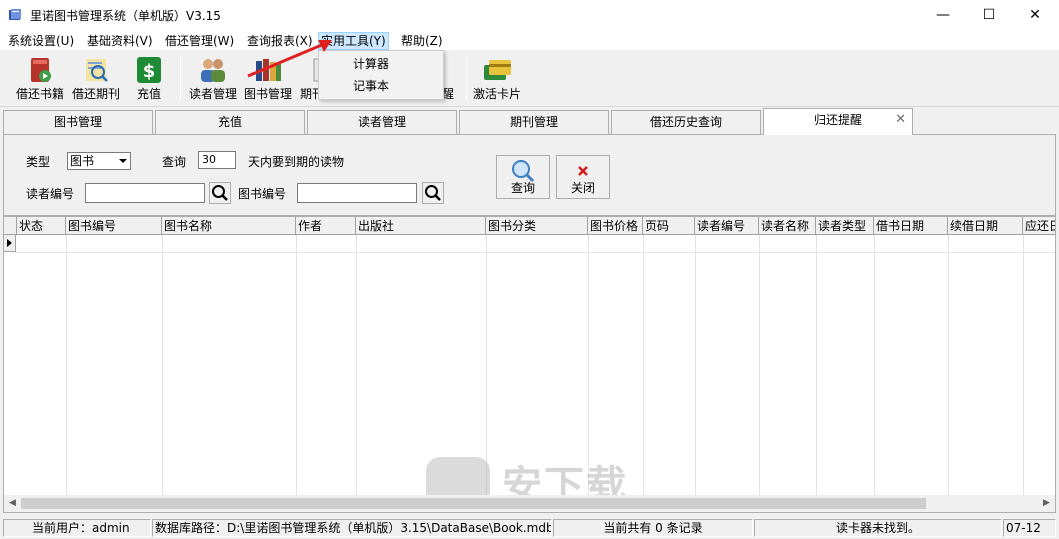 The height and width of the screenshot is (539, 1059). What do you see at coordinates (114, 226) in the screenshot?
I see `column-header: 图书编号` at bounding box center [114, 226].